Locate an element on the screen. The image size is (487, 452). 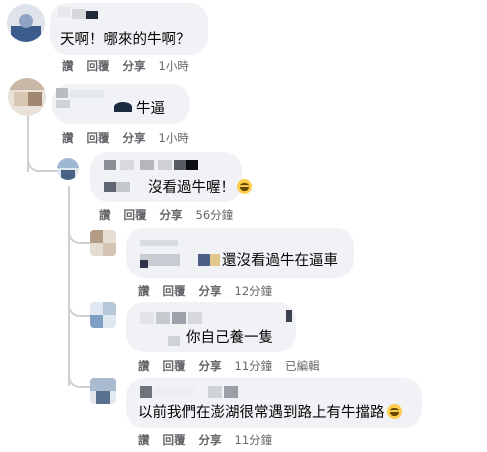
comment-bubble: 你自己養一隻 is located at coordinates (211, 327).